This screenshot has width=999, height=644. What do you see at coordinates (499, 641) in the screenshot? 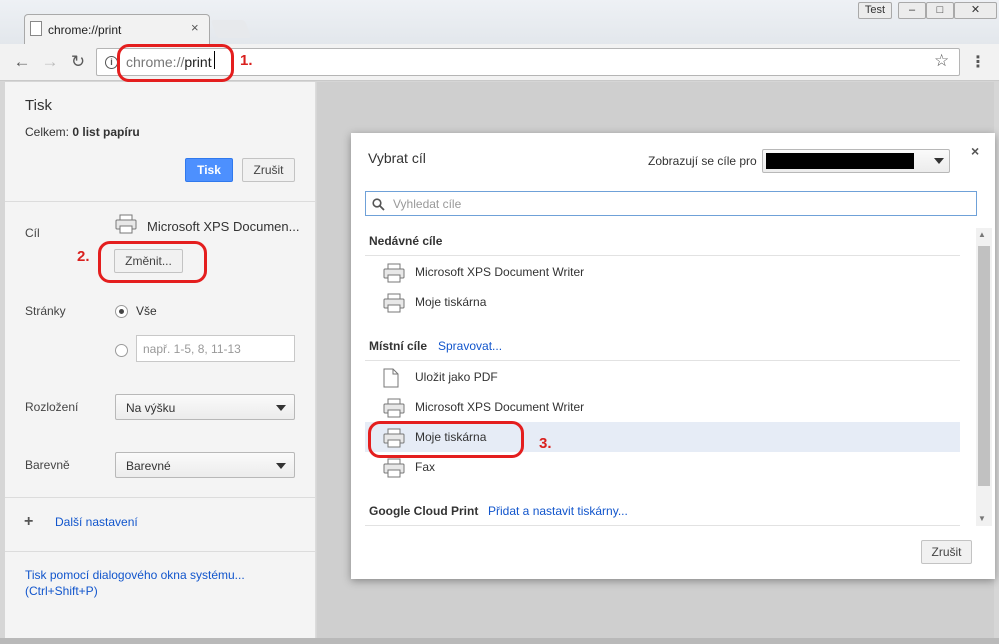
I see `window-bottom-edge` at bounding box center [499, 641].